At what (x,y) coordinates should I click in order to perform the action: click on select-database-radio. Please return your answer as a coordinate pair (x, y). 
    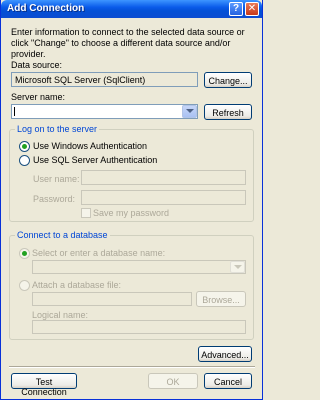
    Looking at the image, I should click on (24, 253).